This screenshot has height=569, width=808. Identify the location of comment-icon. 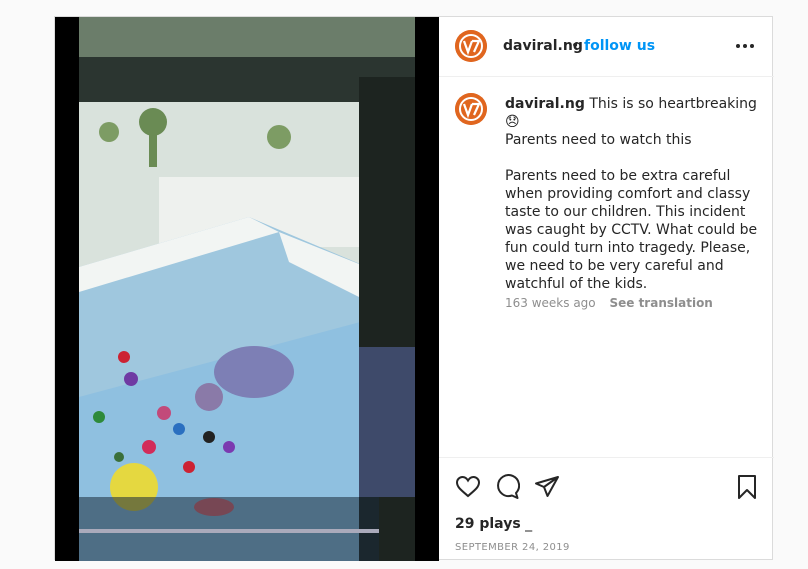
(507, 487).